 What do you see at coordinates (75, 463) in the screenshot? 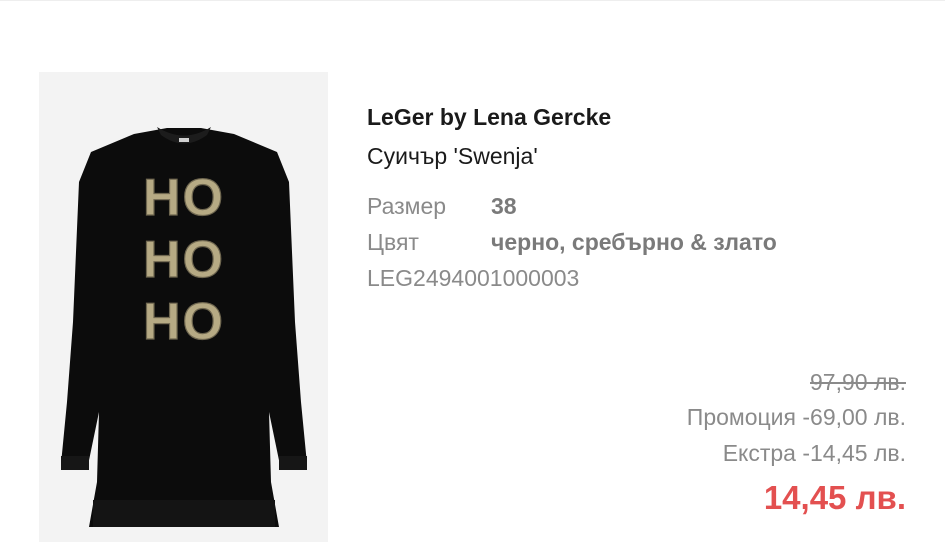
I see `left-cuff` at bounding box center [75, 463].